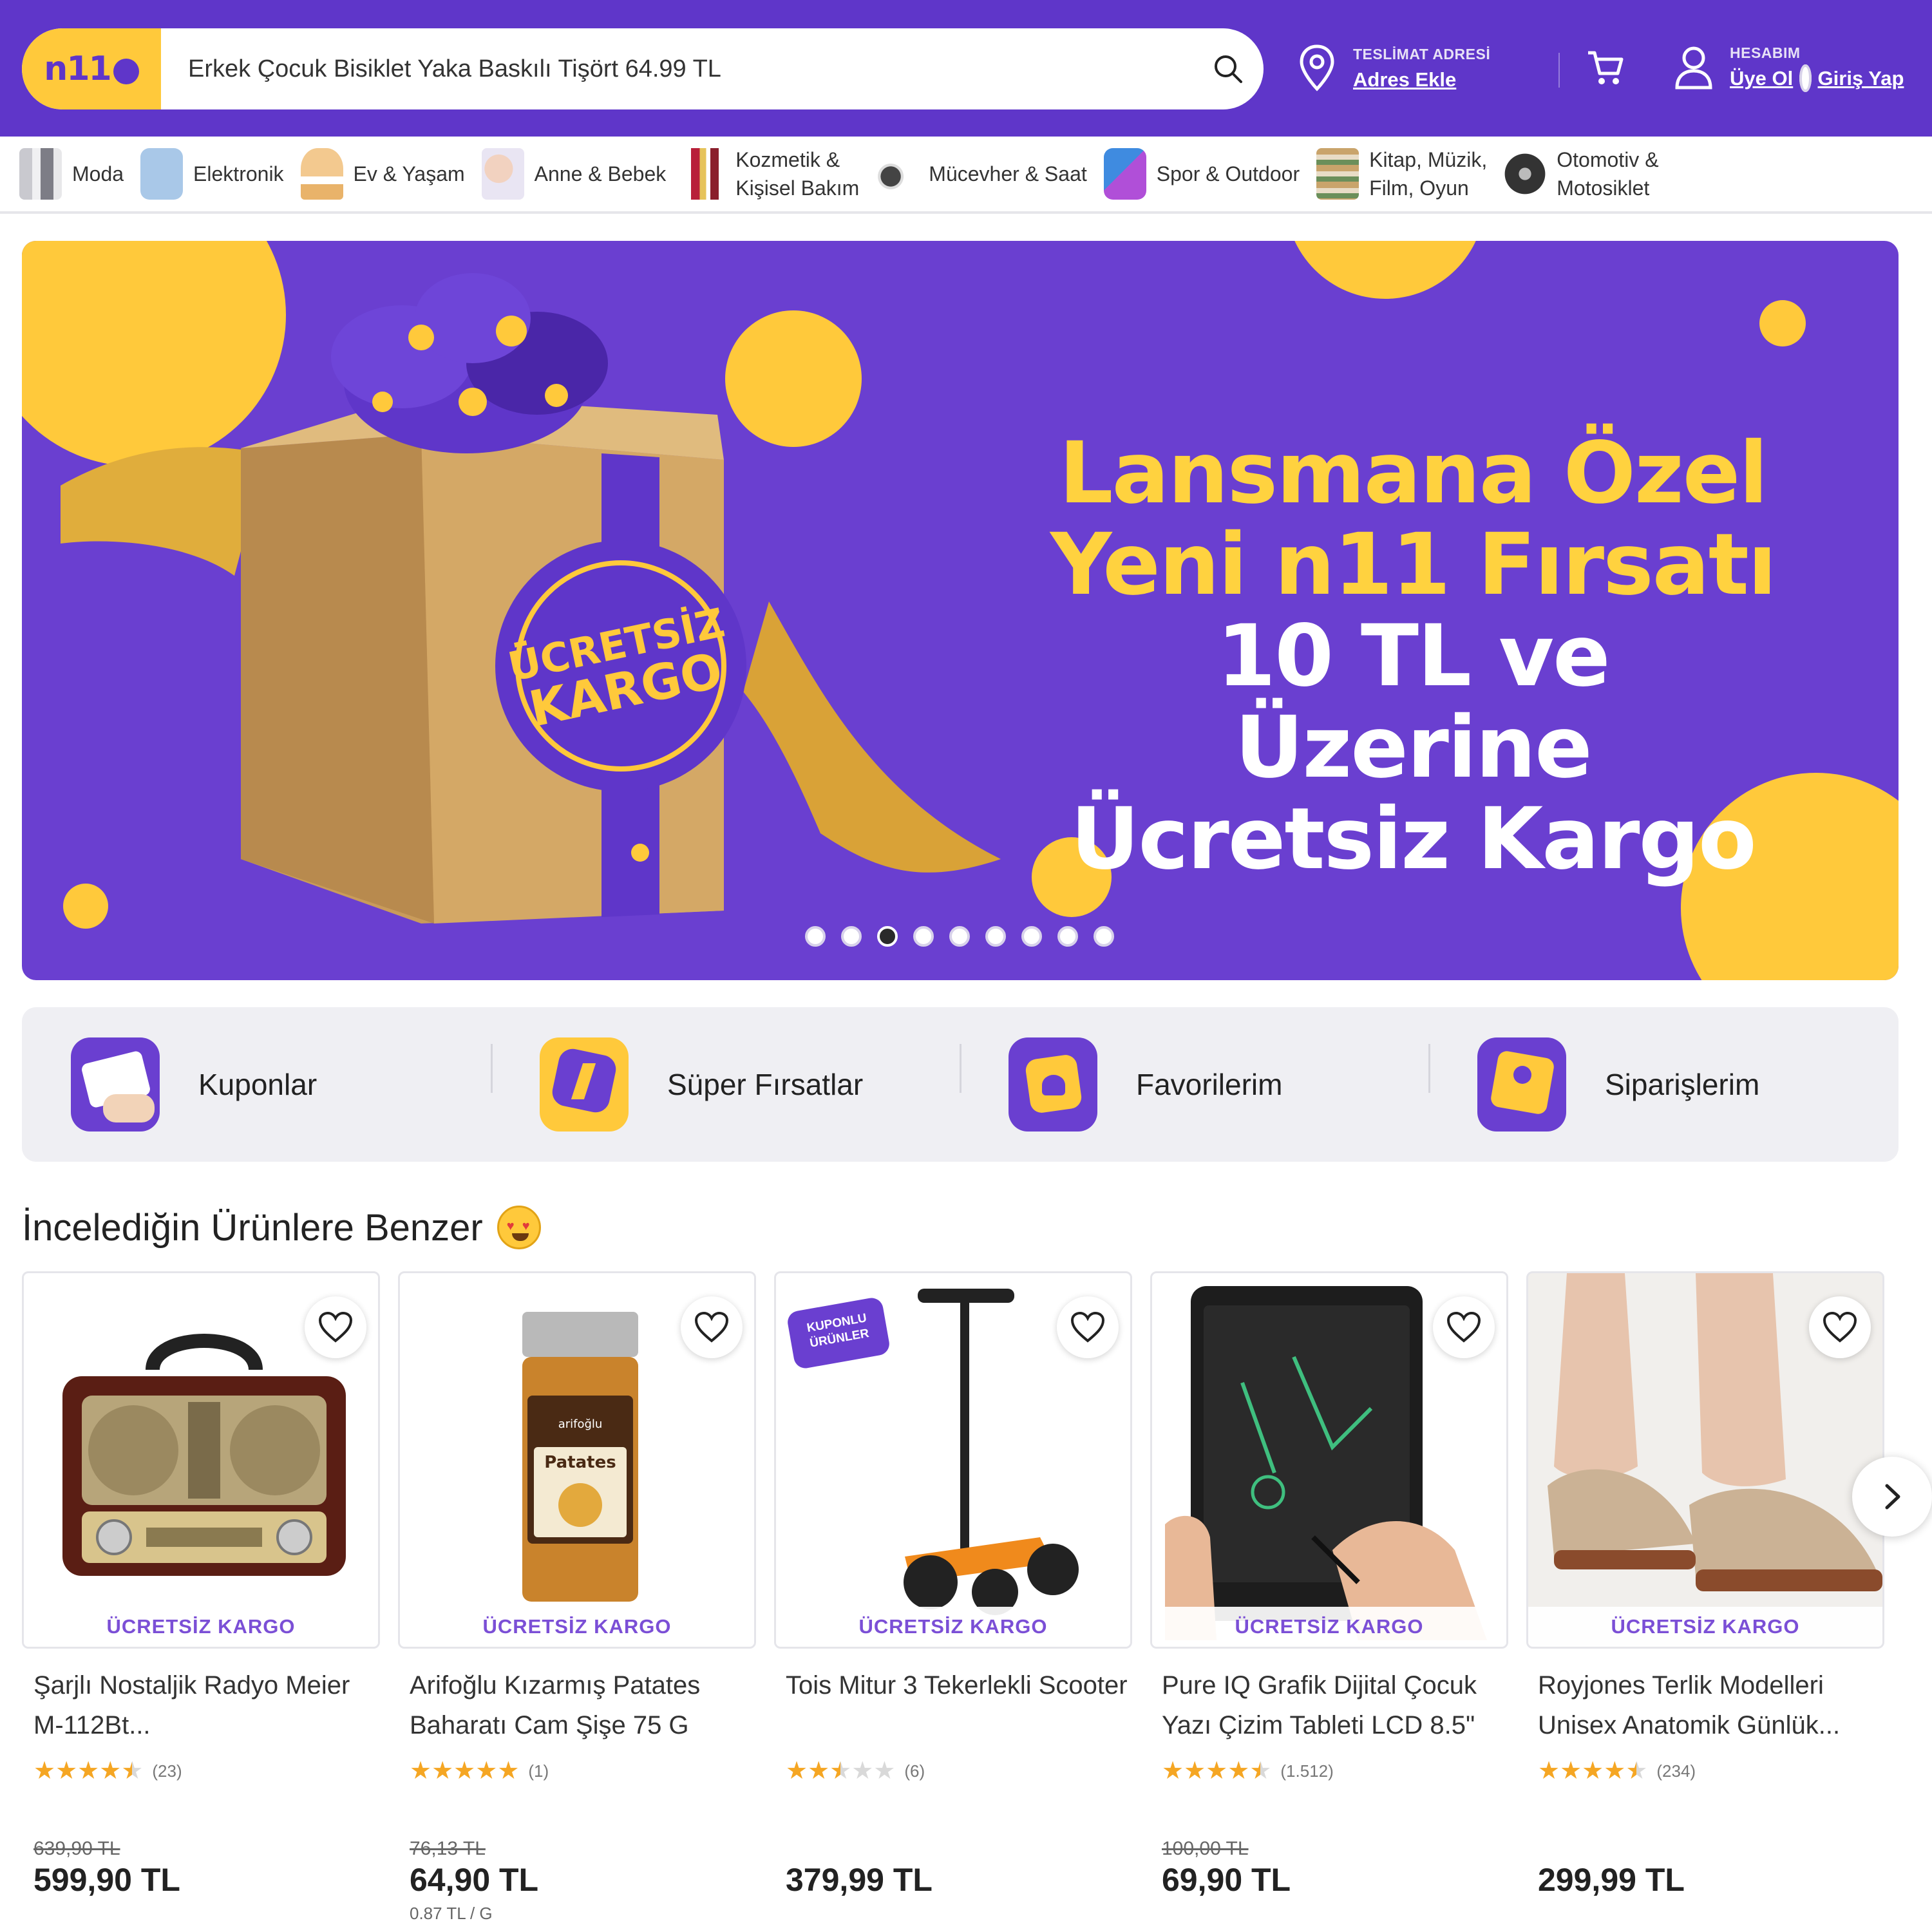 The width and height of the screenshot is (1932, 1932). I want to click on category-label: Elektronik, so click(239, 174).